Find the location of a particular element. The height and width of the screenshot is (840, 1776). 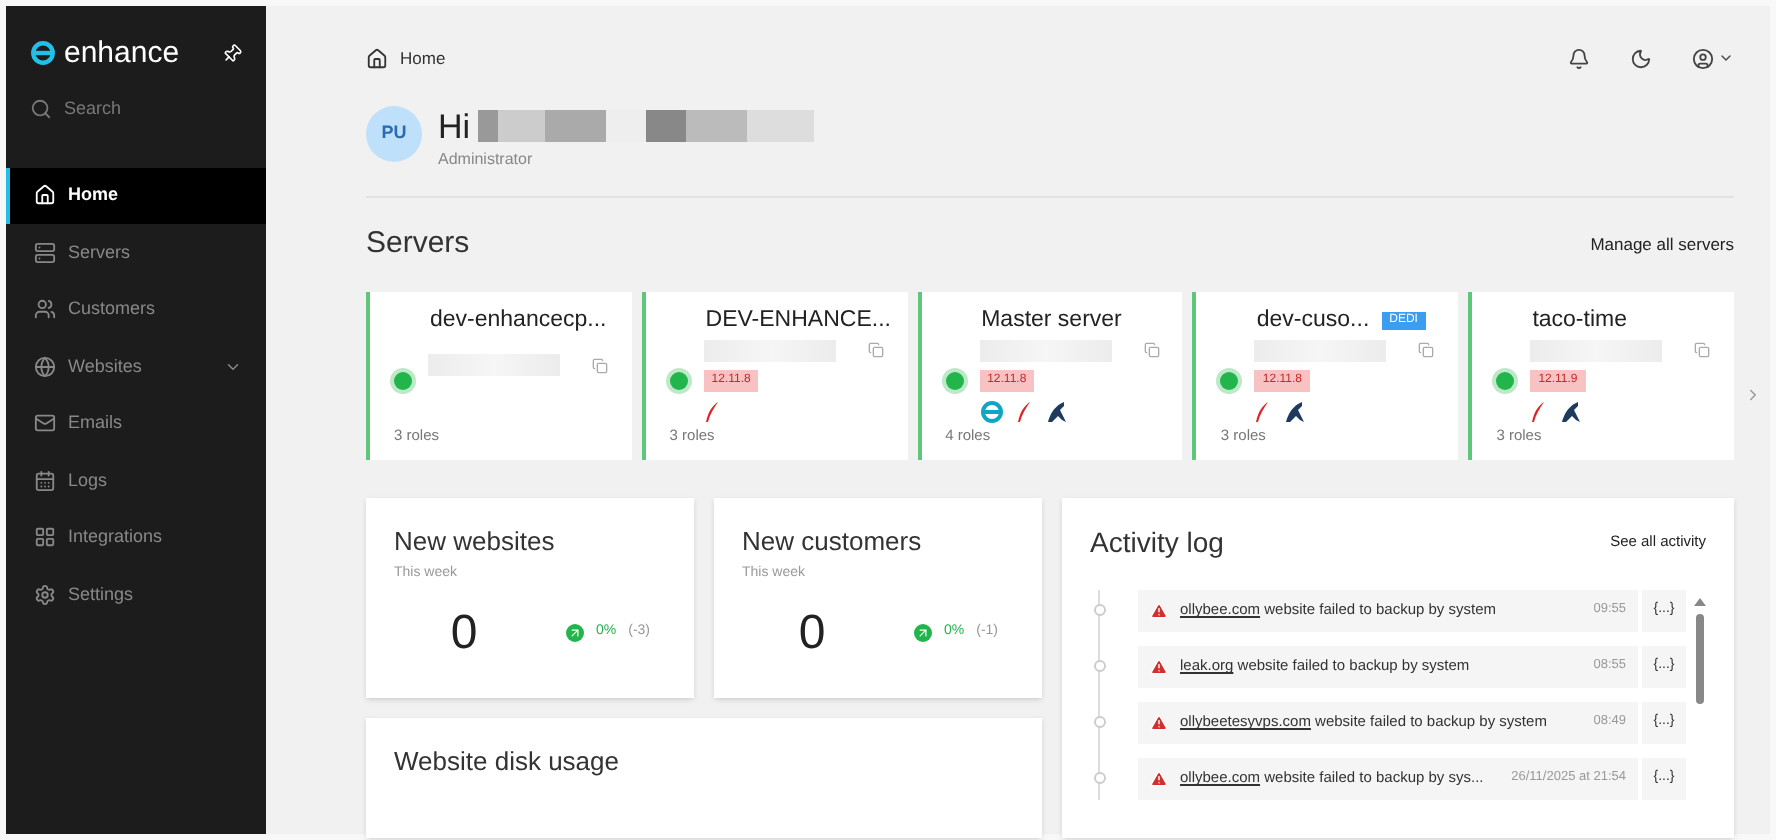

role-text: Administrator is located at coordinates (486, 160).